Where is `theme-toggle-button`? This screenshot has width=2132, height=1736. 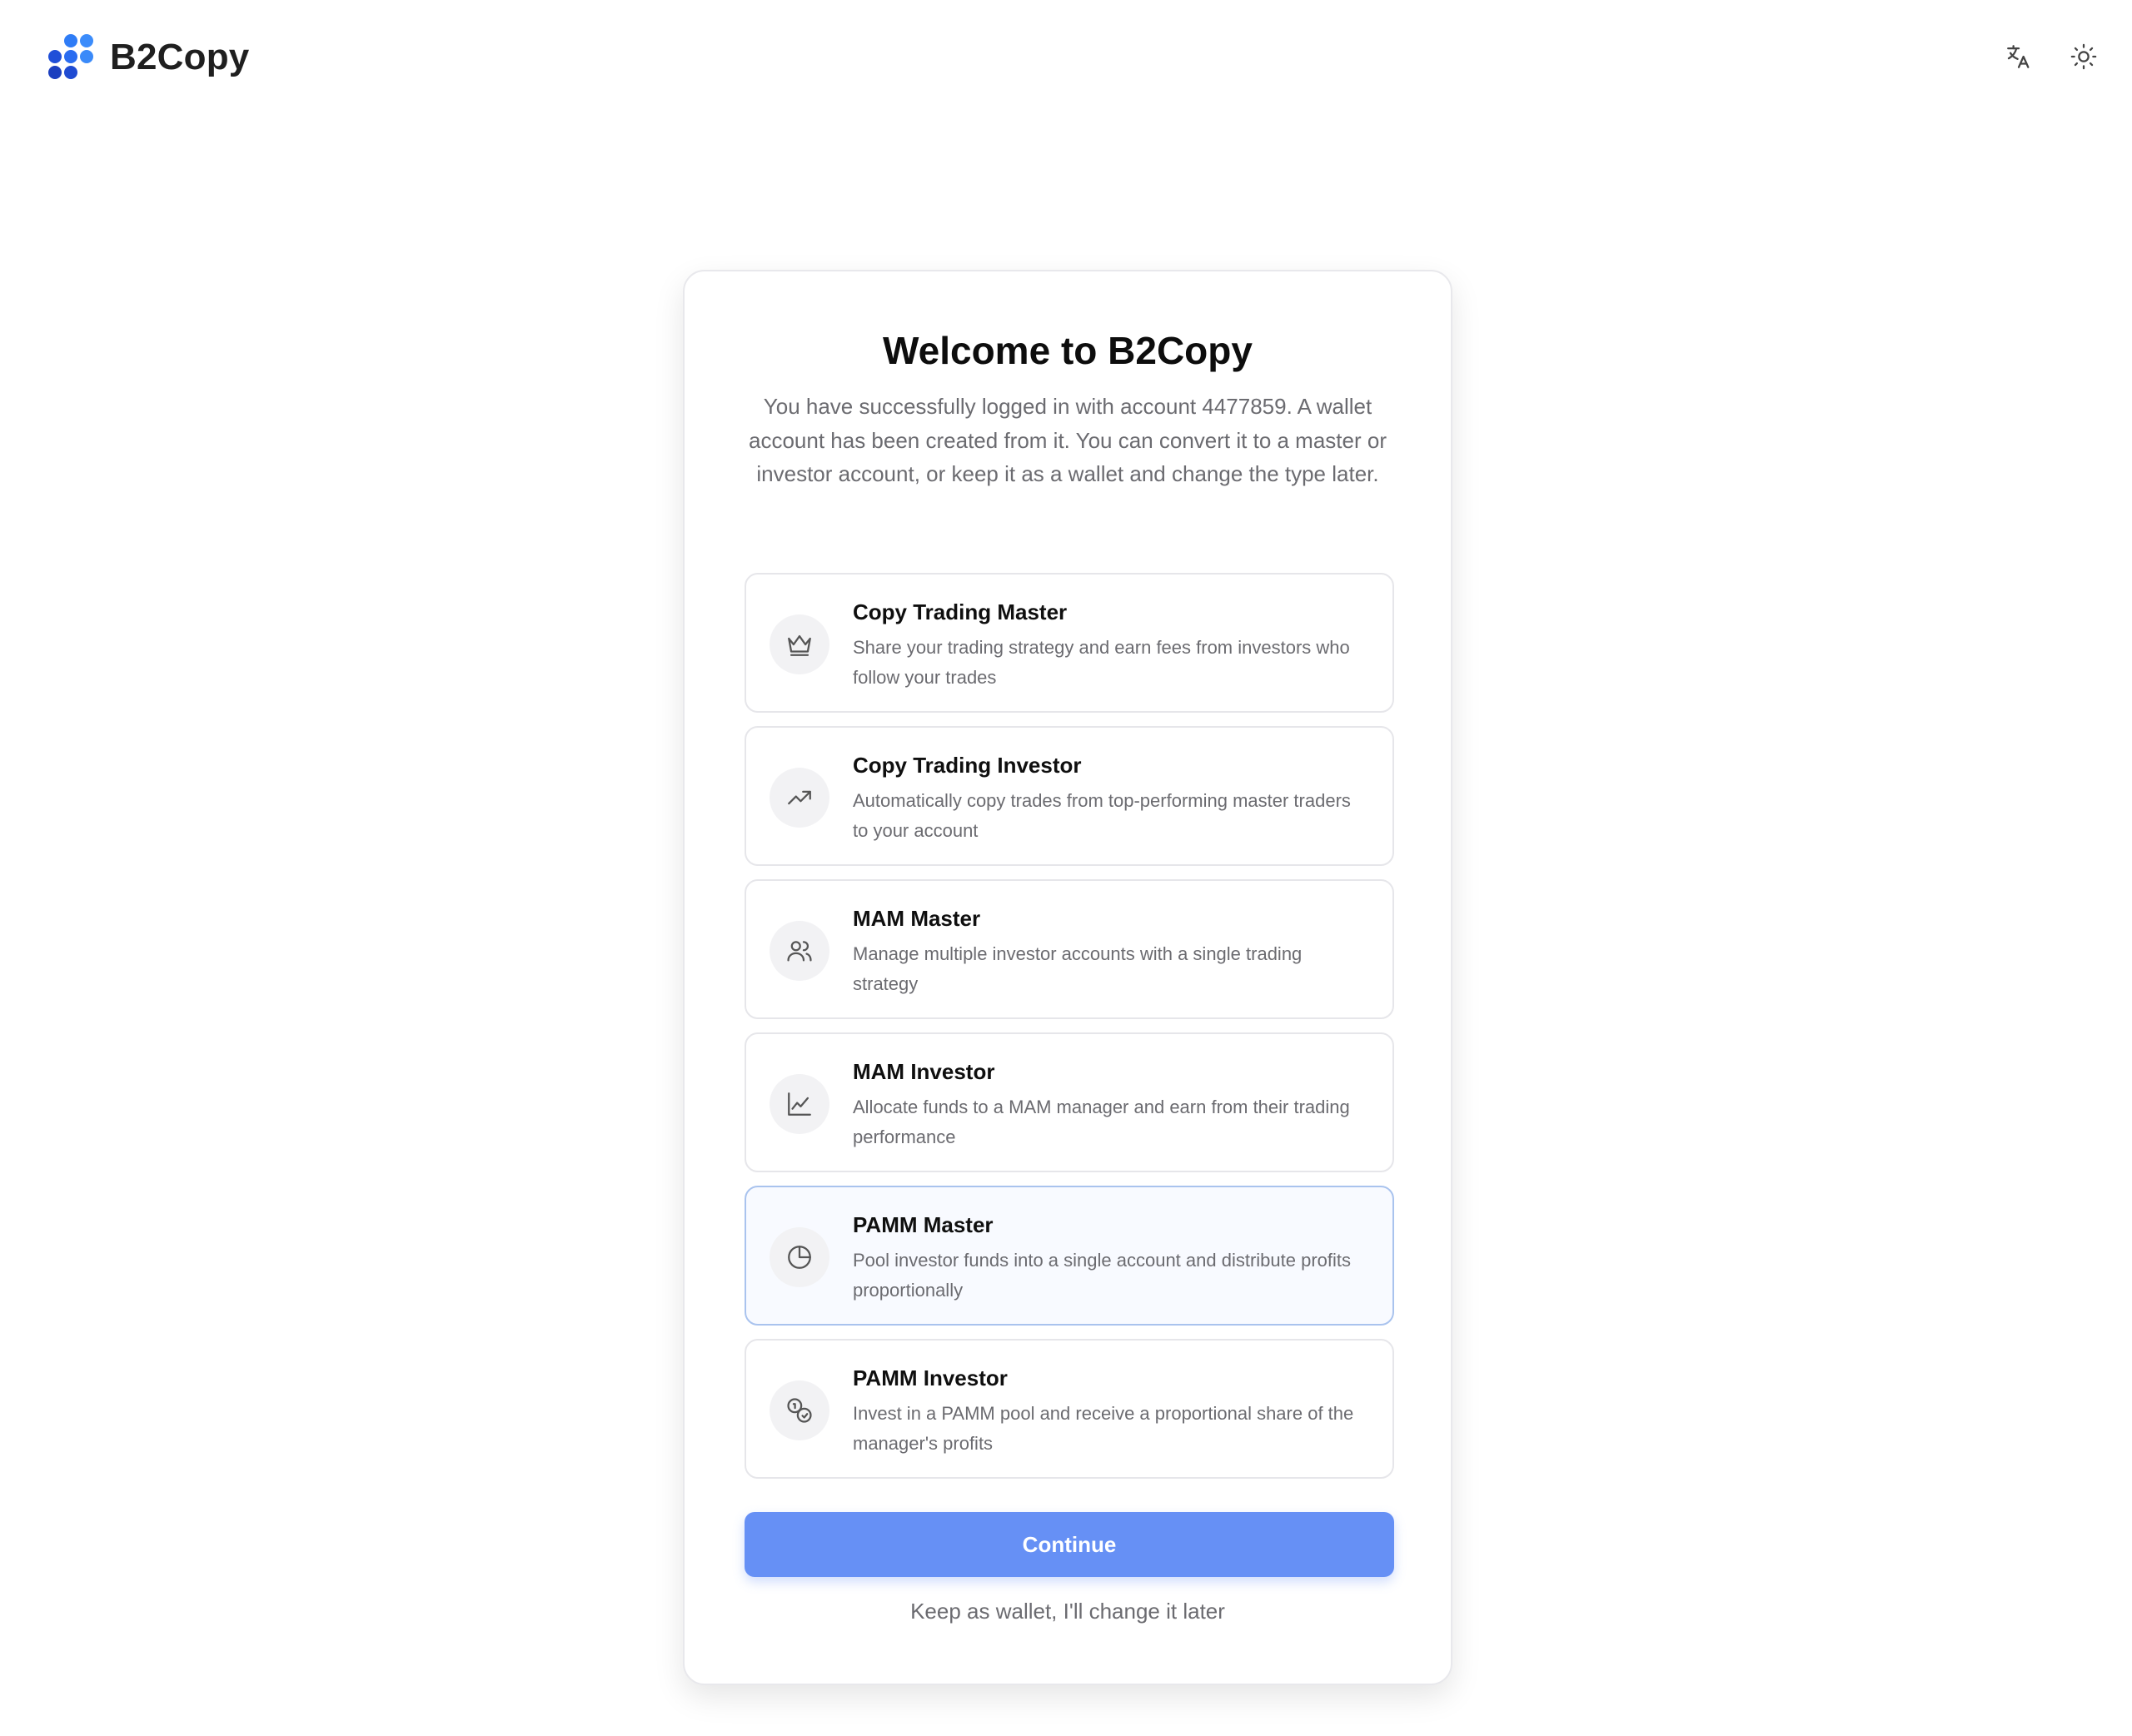
theme-toggle-button is located at coordinates (2084, 57).